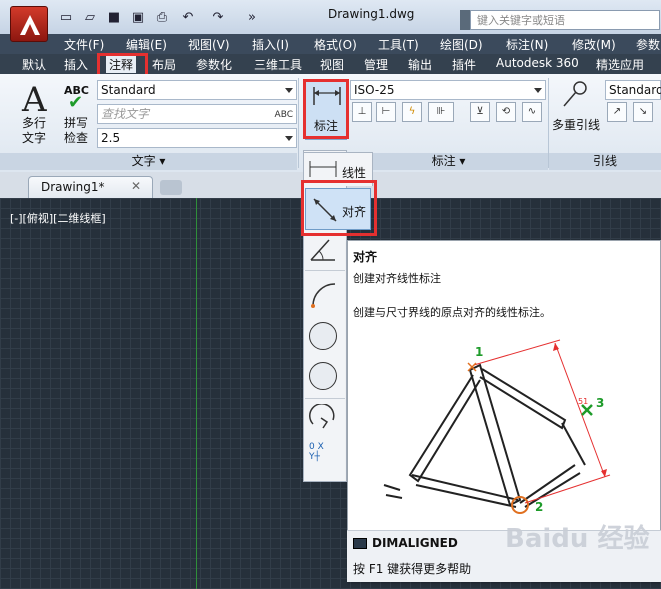  What do you see at coordinates (362, 112) in the screenshot?
I see `quick-dimension-icon: ⊥` at bounding box center [362, 112].